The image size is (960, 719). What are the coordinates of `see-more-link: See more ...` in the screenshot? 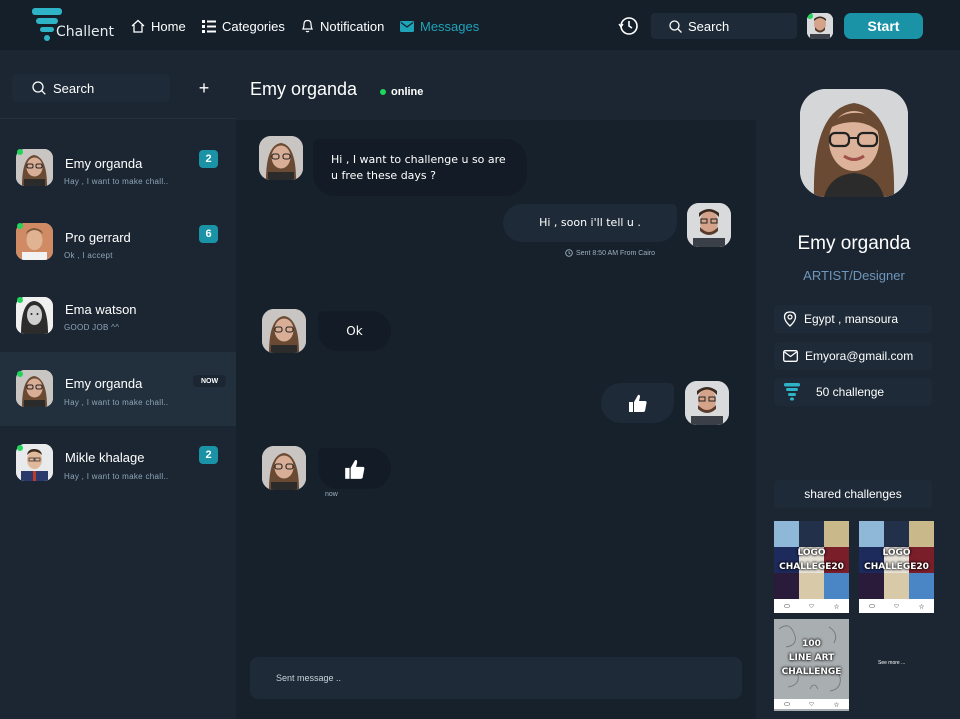 It's located at (891, 663).